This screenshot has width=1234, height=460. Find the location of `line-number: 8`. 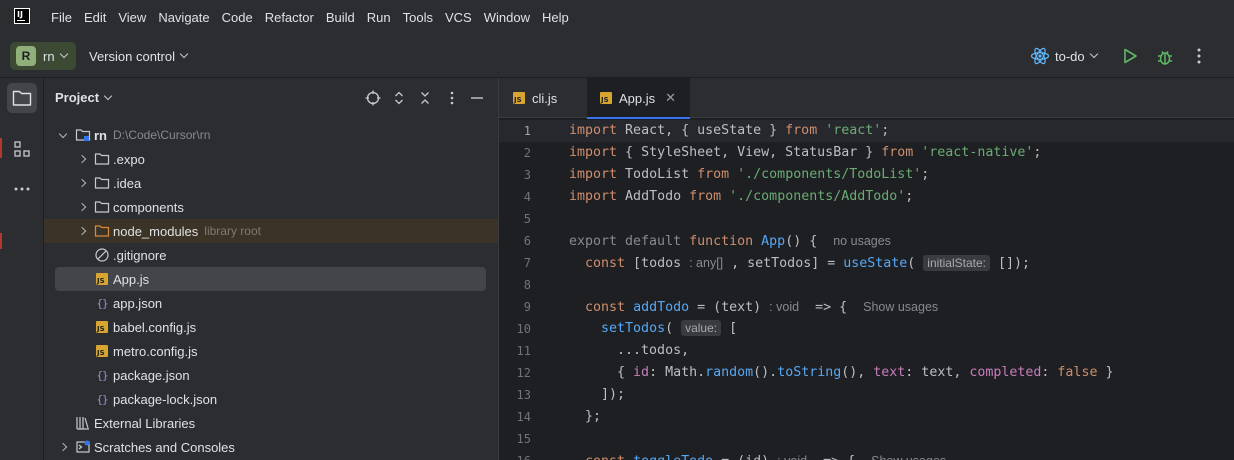

line-number: 8 is located at coordinates (527, 285).